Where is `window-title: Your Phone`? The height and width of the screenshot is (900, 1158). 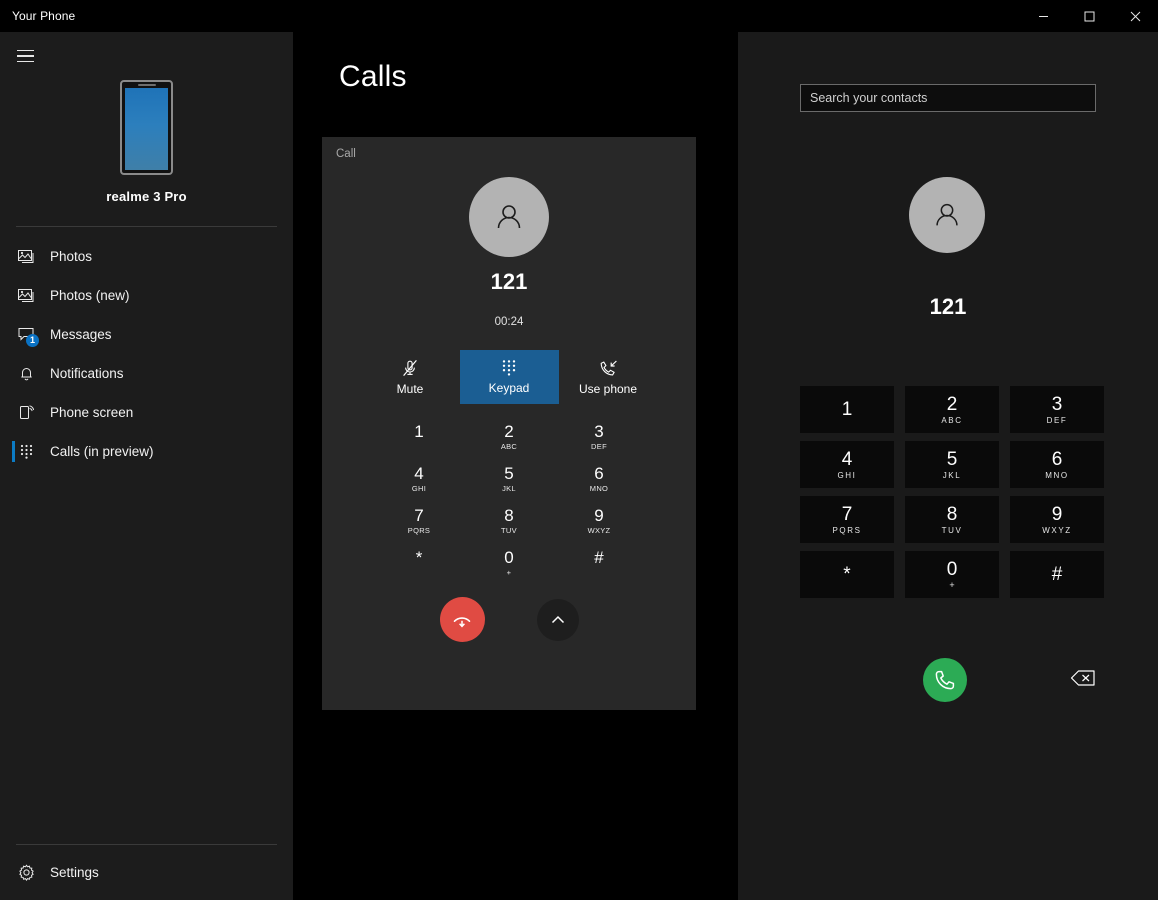
window-title: Your Phone is located at coordinates (44, 16).